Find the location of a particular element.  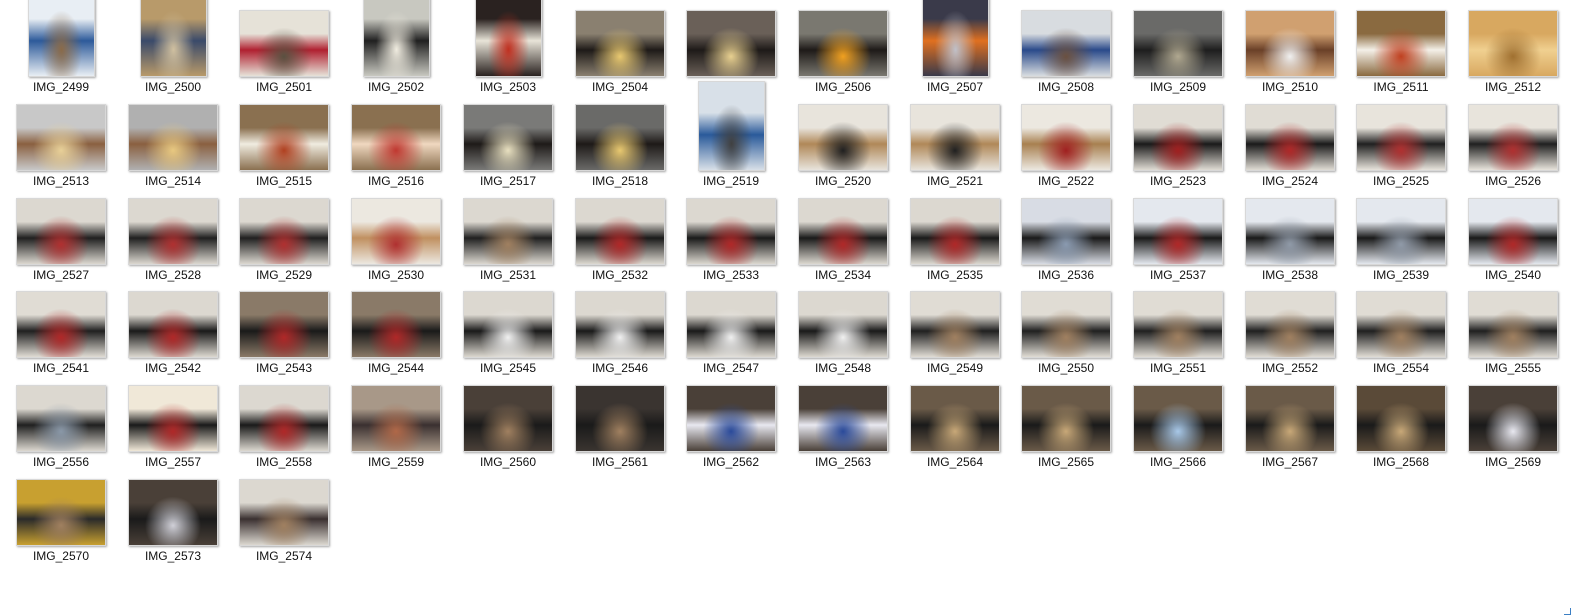

photo-file-item: IMG_2521 is located at coordinates (955, 146).